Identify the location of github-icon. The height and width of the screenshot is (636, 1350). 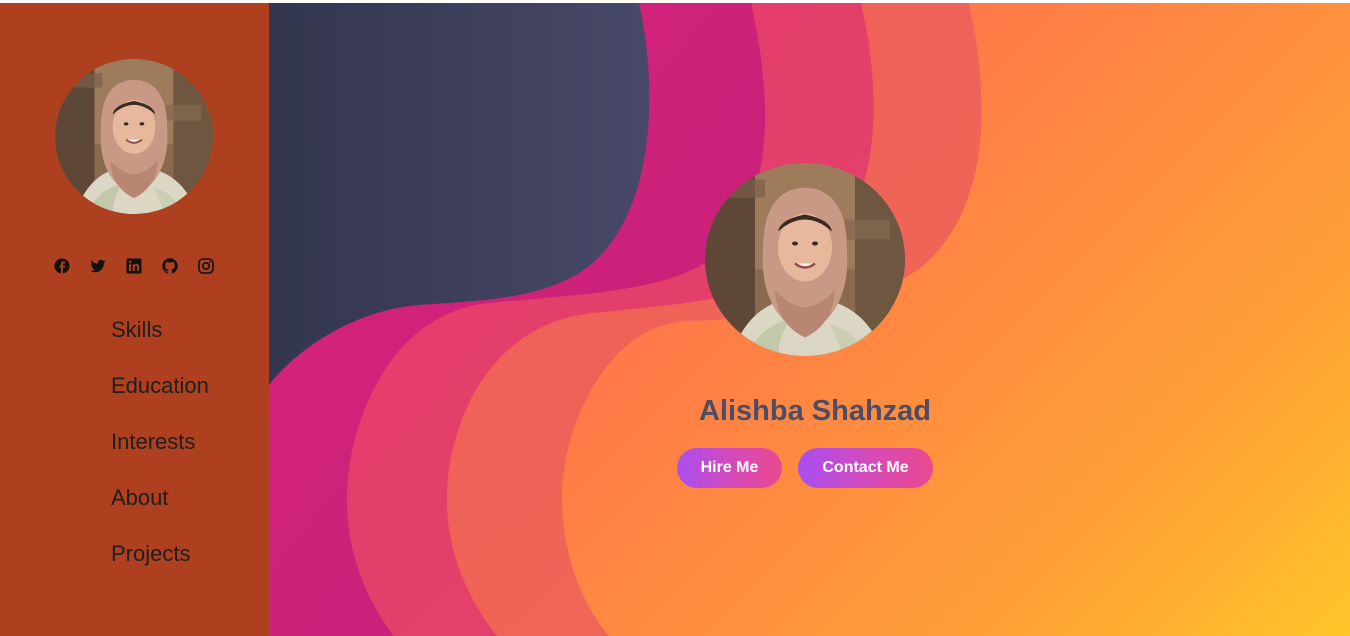
(170, 266).